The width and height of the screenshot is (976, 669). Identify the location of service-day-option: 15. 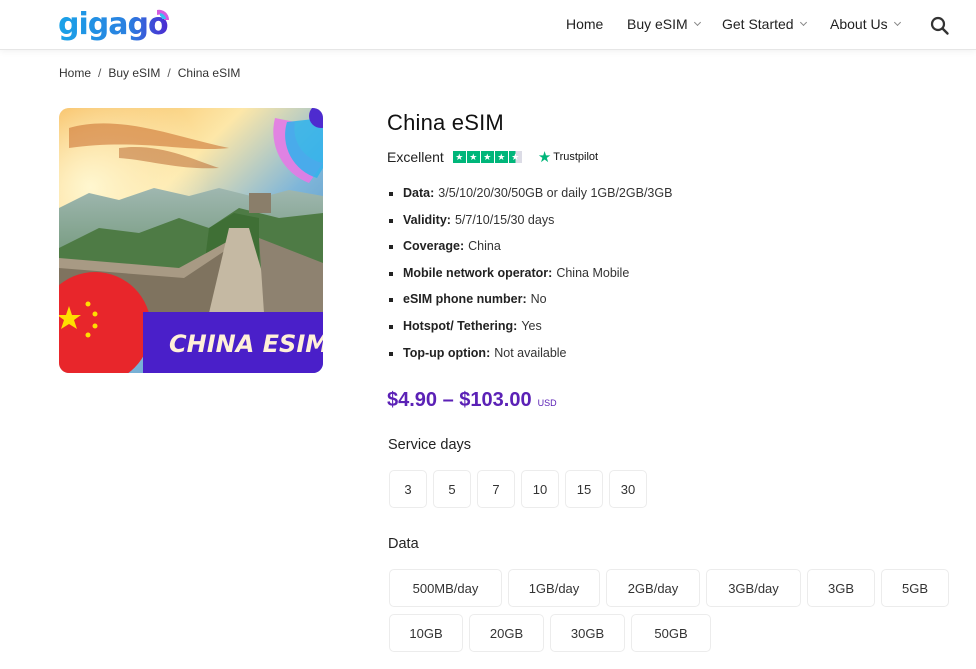
(584, 489).